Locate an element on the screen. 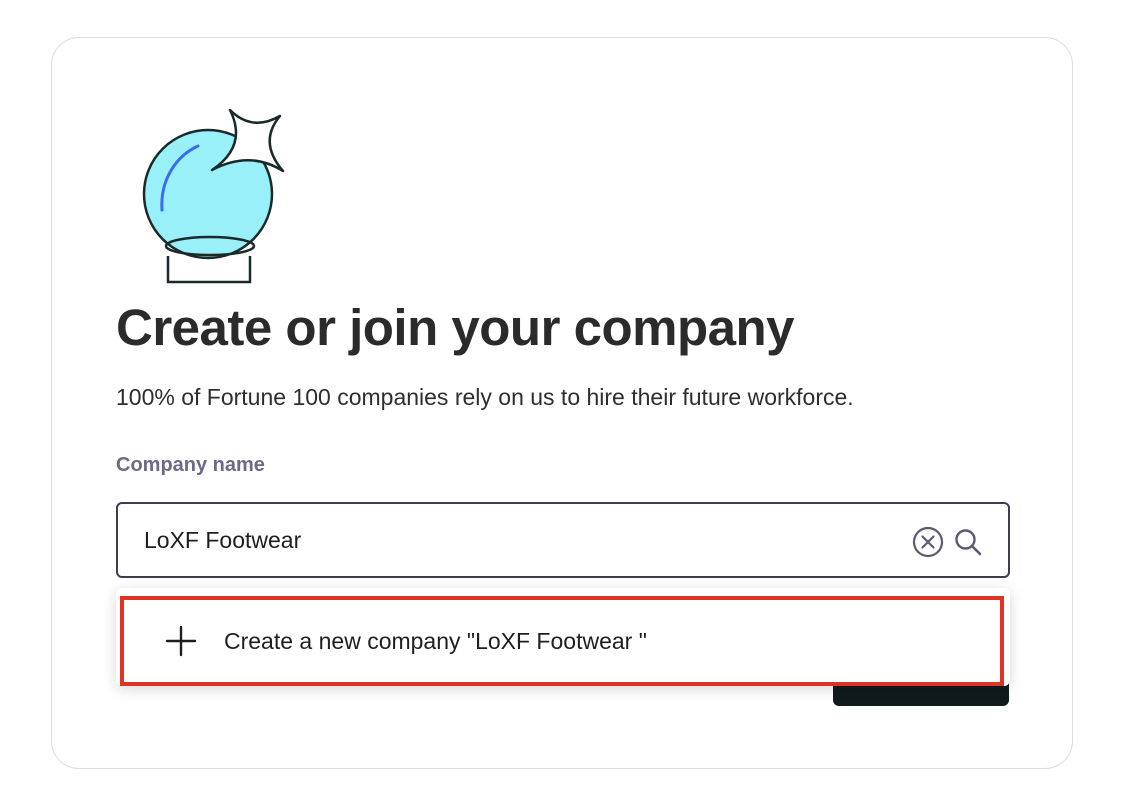 The image size is (1126, 790). company-name-value: LoXF Footwear is located at coordinates (222, 540).